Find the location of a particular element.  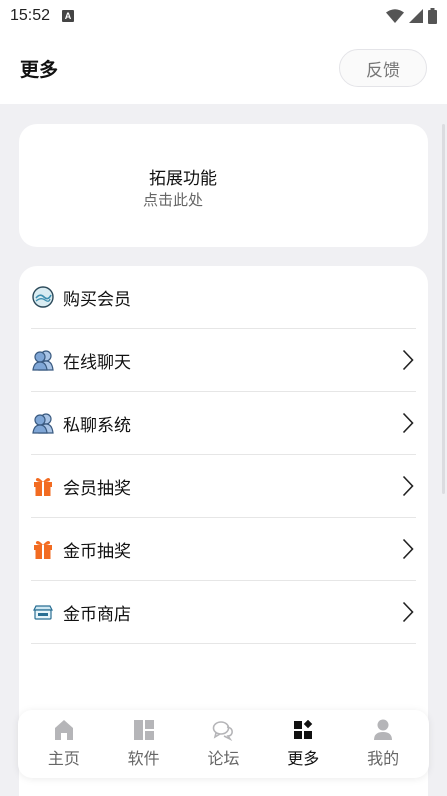

bottom-tab-bar: 主页 软件 论坛 更多 我的 is located at coordinates (223, 744).